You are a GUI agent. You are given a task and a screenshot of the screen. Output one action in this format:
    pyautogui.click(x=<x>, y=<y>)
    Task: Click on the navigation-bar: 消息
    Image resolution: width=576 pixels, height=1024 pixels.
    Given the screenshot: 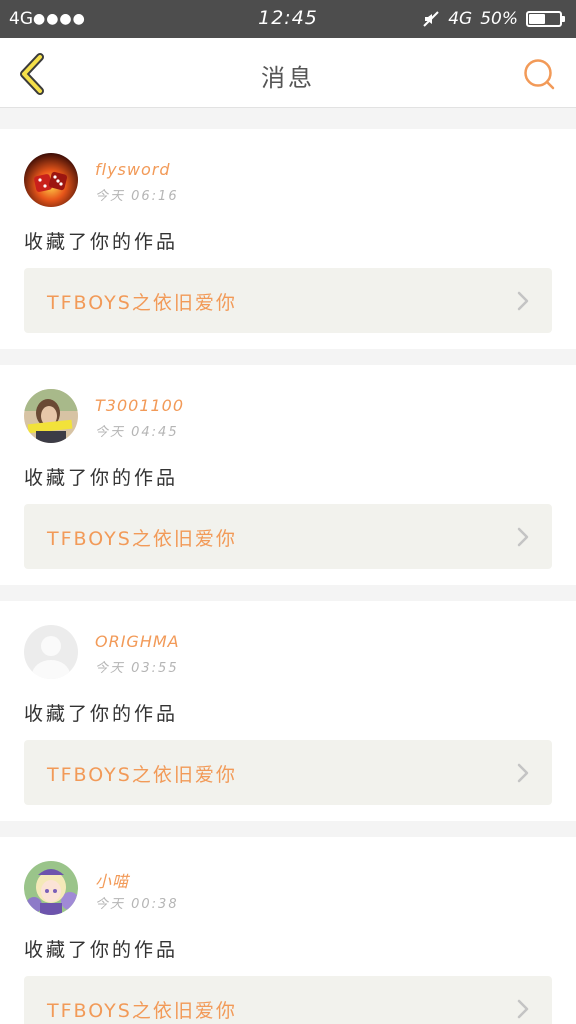 What is the action you would take?
    pyautogui.click(x=288, y=73)
    